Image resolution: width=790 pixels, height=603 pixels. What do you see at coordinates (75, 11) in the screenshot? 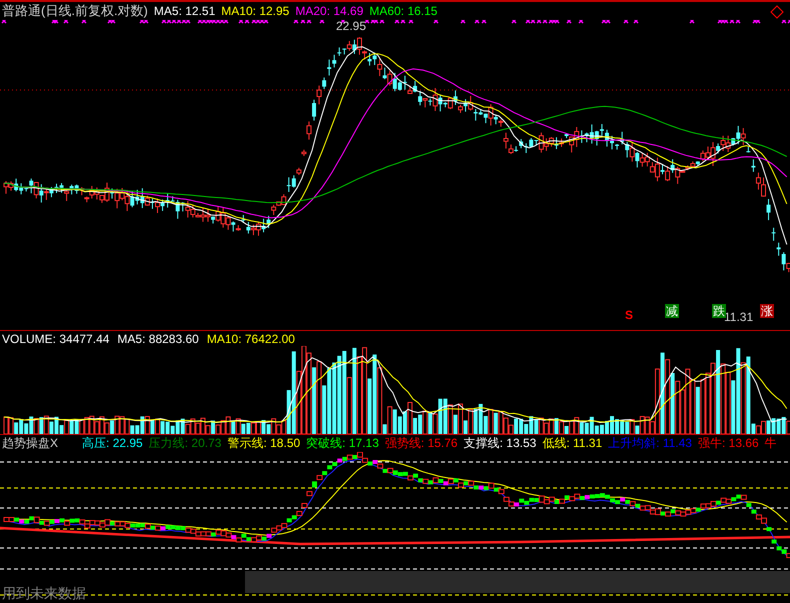
I see `chart-title: 普路通(日线.前复权.对数)` at bounding box center [75, 11].